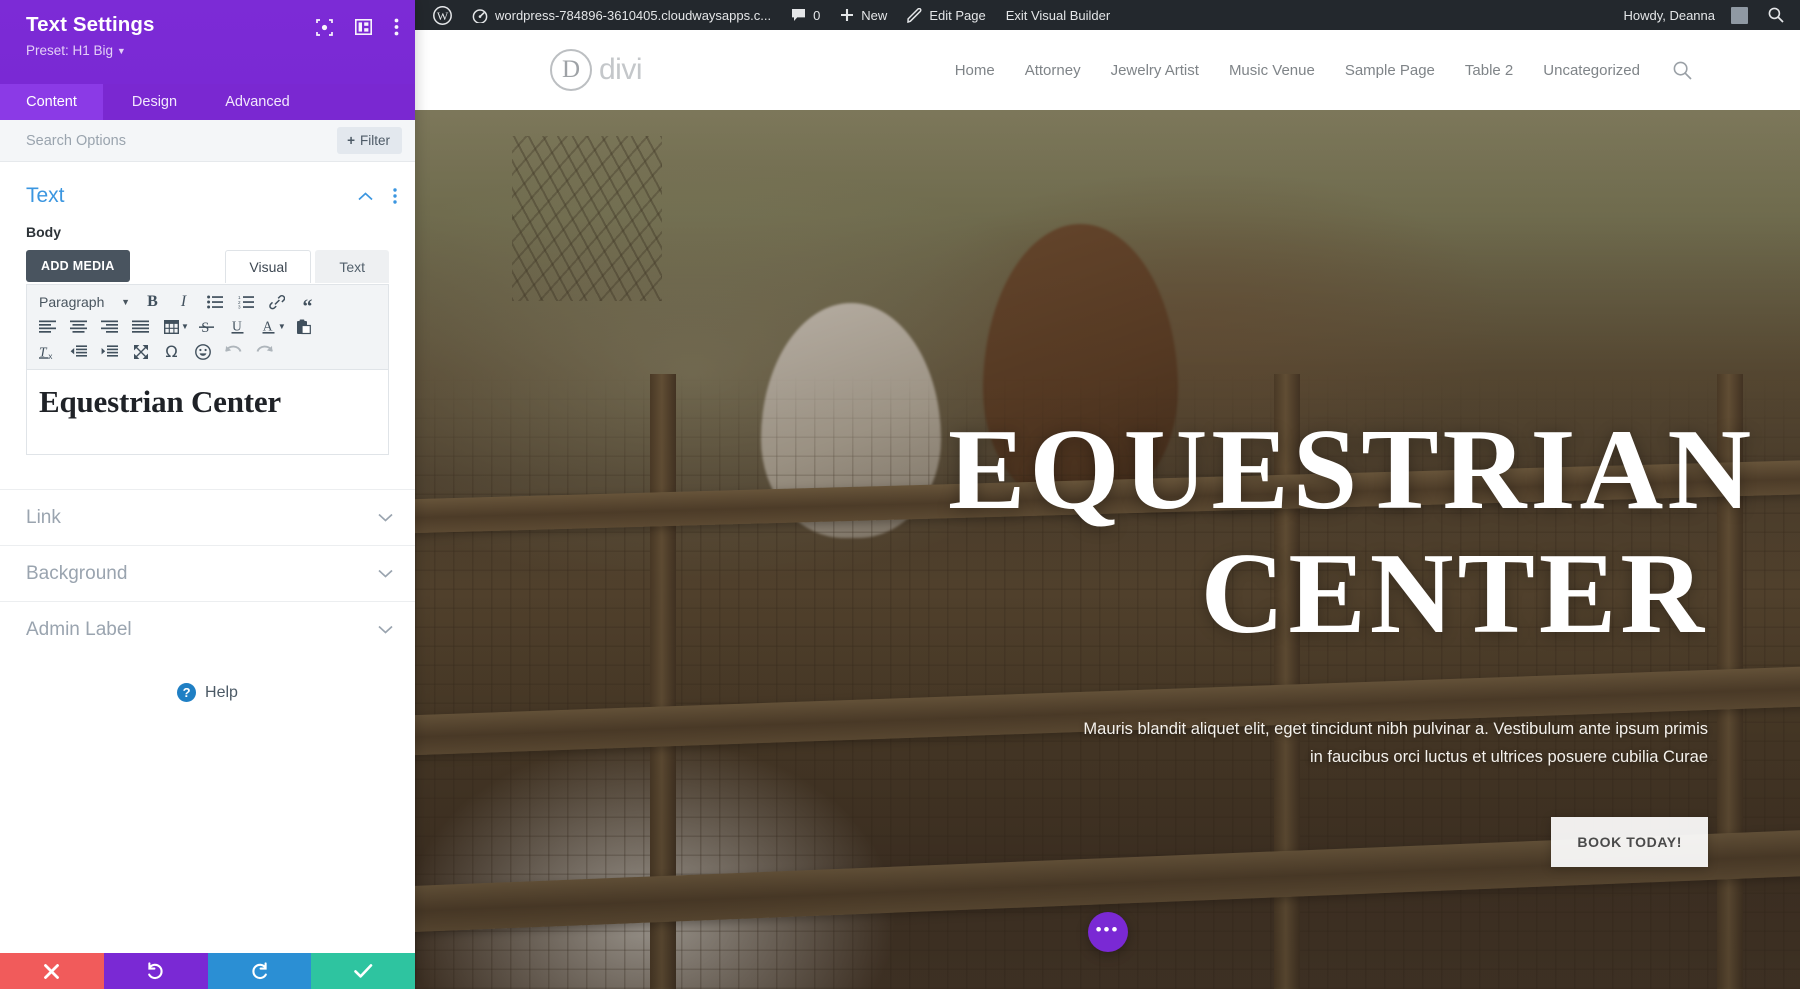  Describe the element at coordinates (207, 679) in the screenshot. I see `help-link: ? Help` at that location.